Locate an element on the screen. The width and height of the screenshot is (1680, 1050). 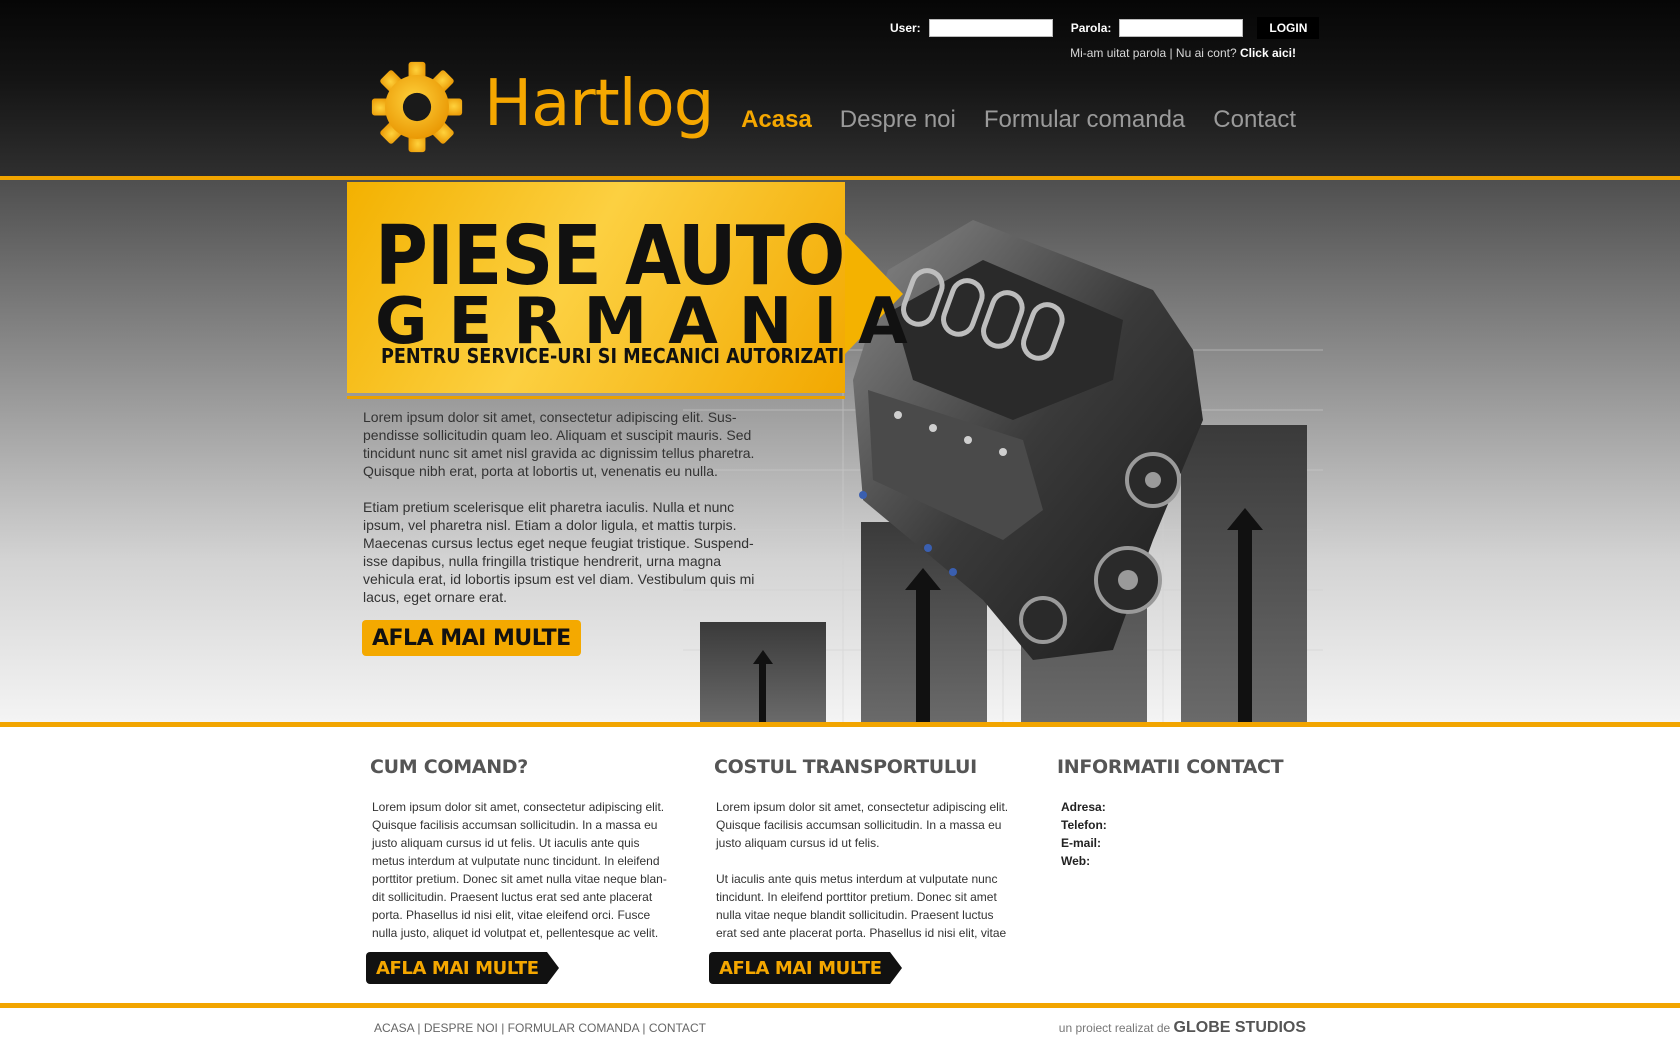
nav-item-acasa: Acasa is located at coordinates (776, 120).